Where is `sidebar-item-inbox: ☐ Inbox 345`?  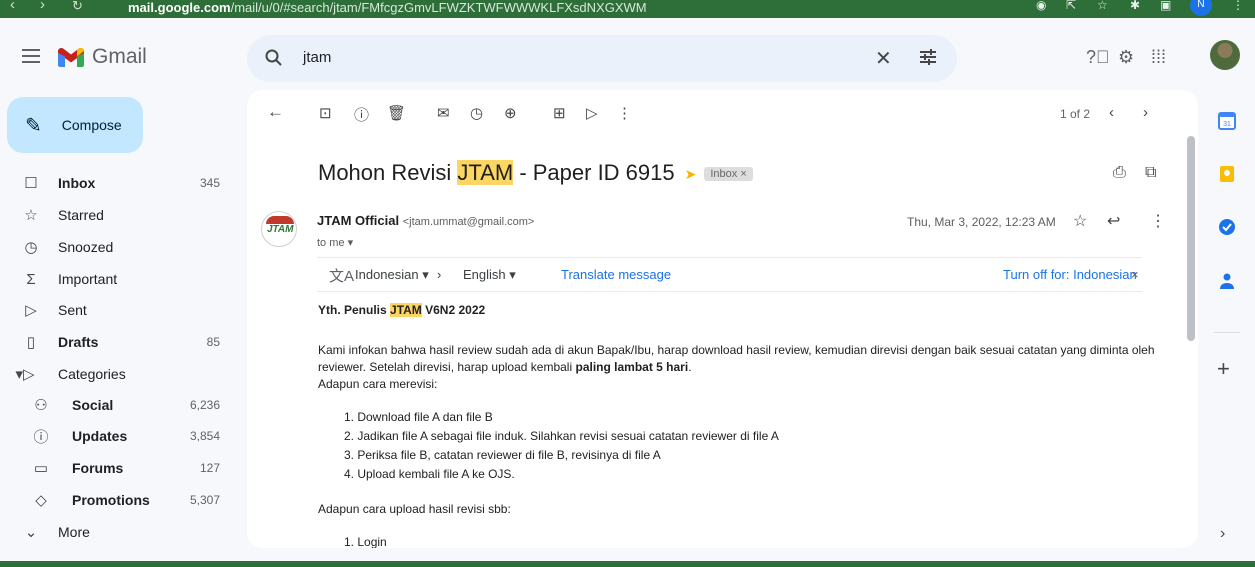 sidebar-item-inbox: ☐ Inbox 345 is located at coordinates (118, 183).